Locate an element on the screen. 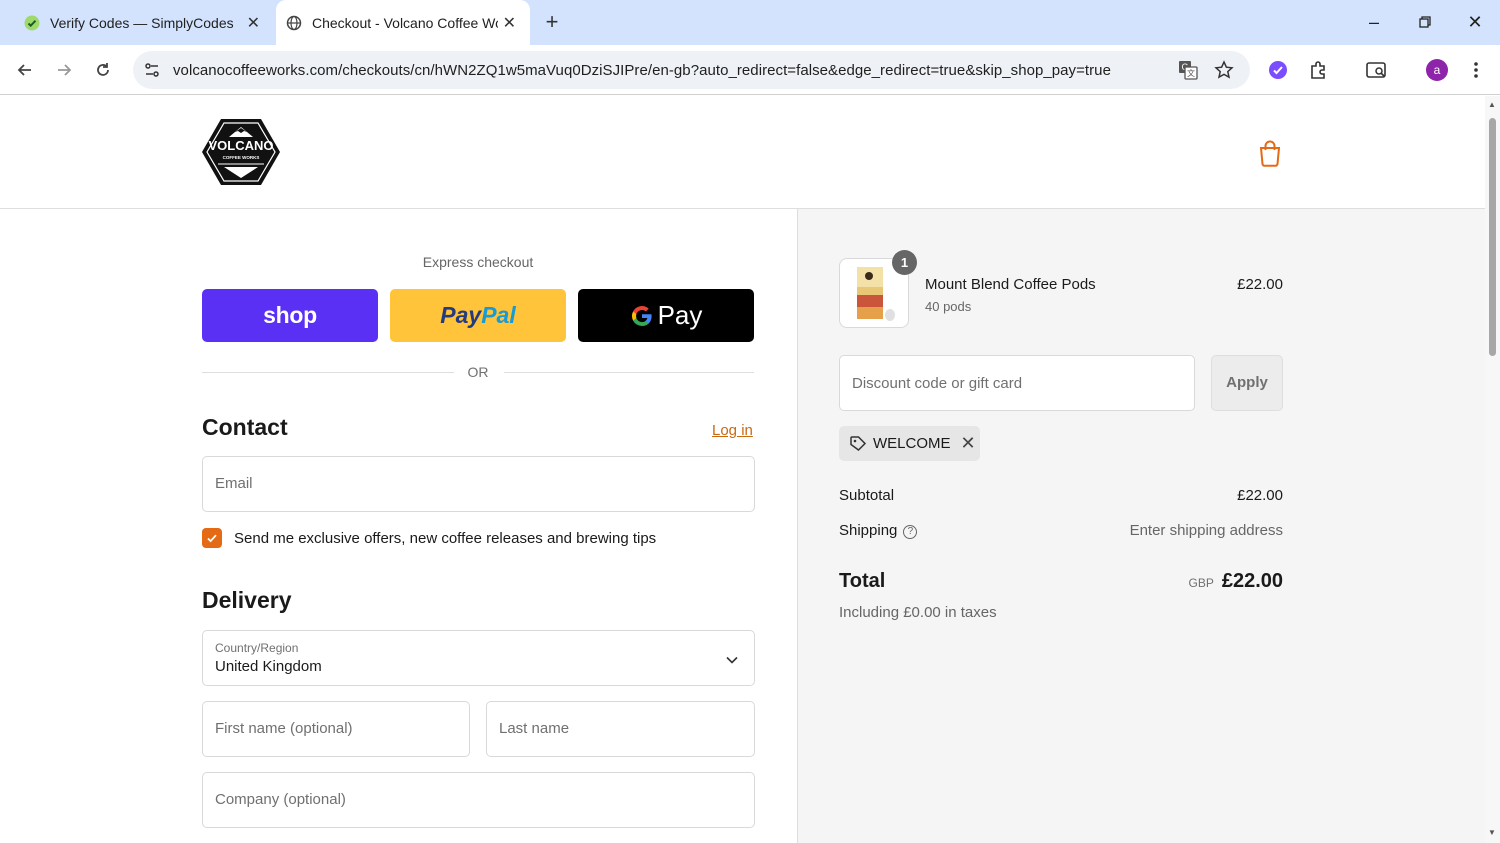 Image resolution: width=1500 pixels, height=843 pixels. reload-icon is located at coordinates (103, 70).